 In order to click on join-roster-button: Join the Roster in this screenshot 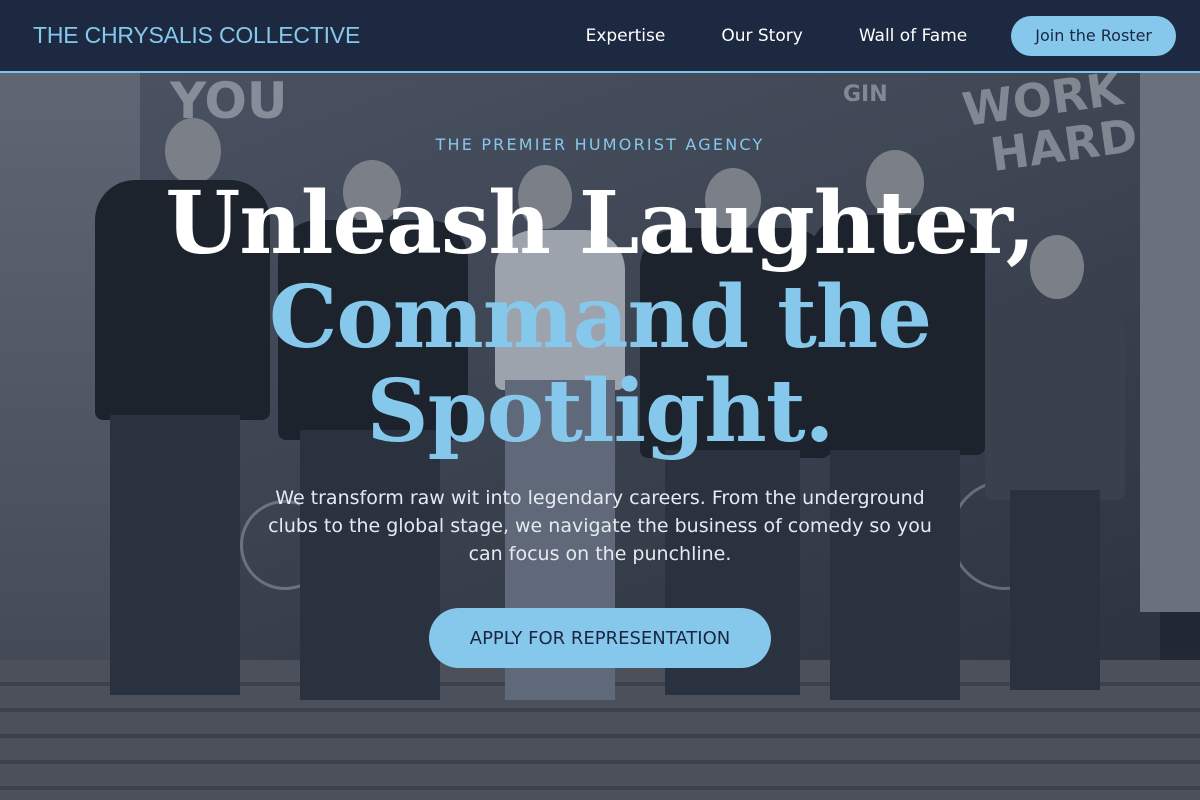, I will do `click(1093, 35)`.